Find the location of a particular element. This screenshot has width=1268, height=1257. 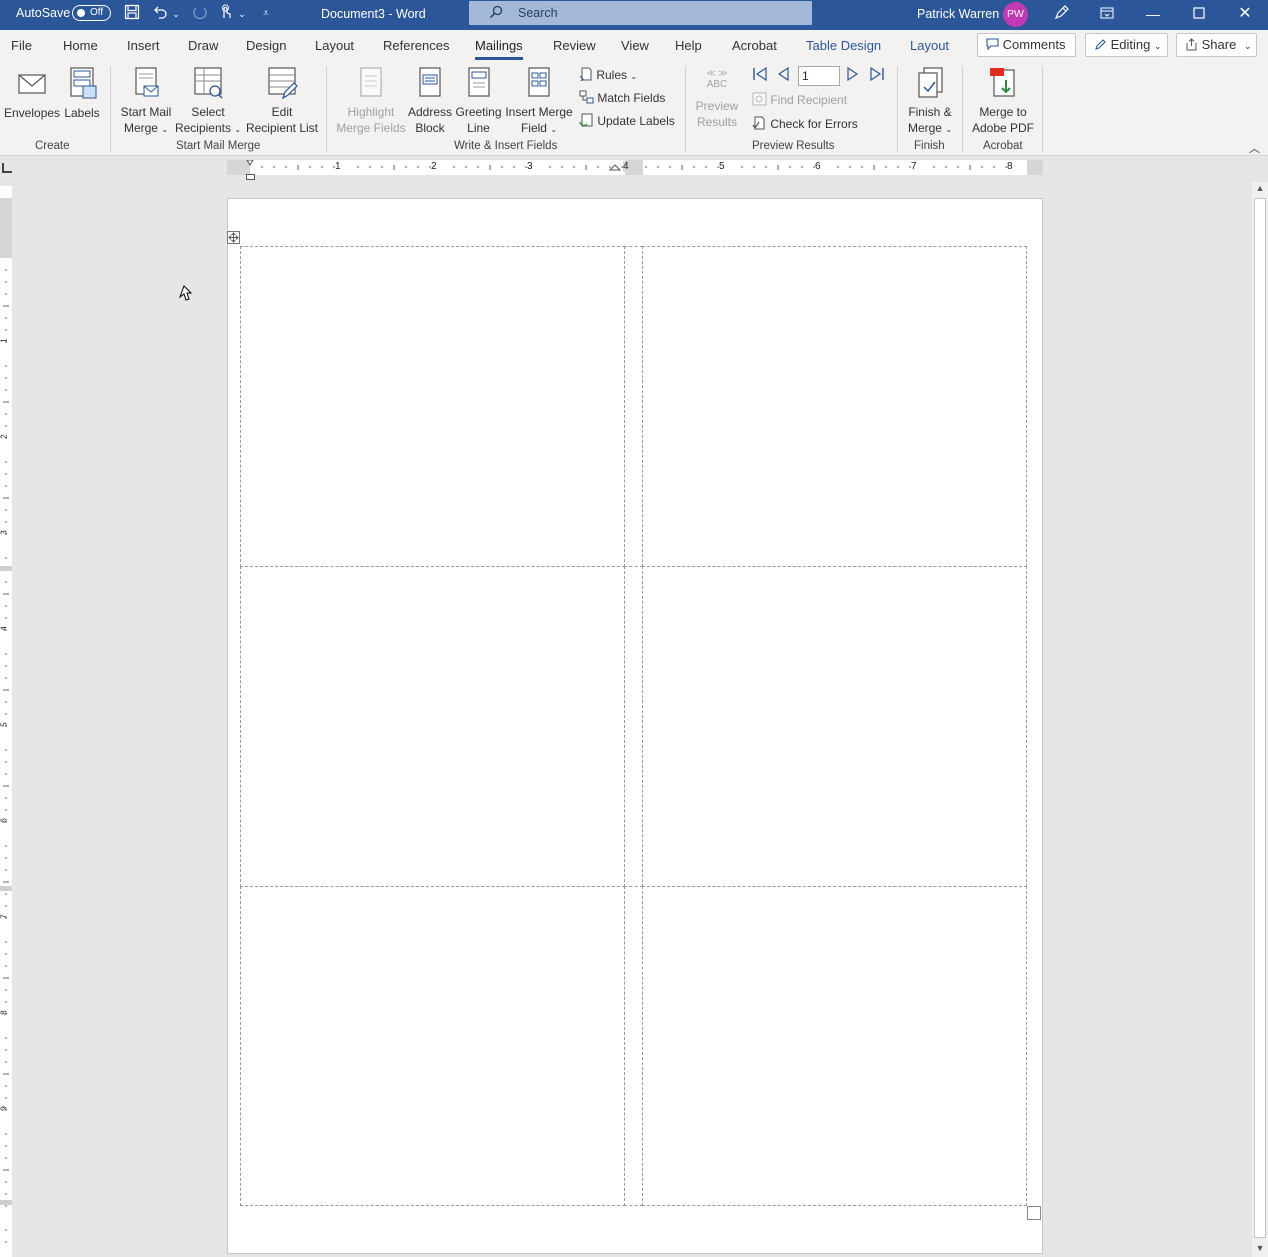

autosave-toggle: Off is located at coordinates (91, 13).